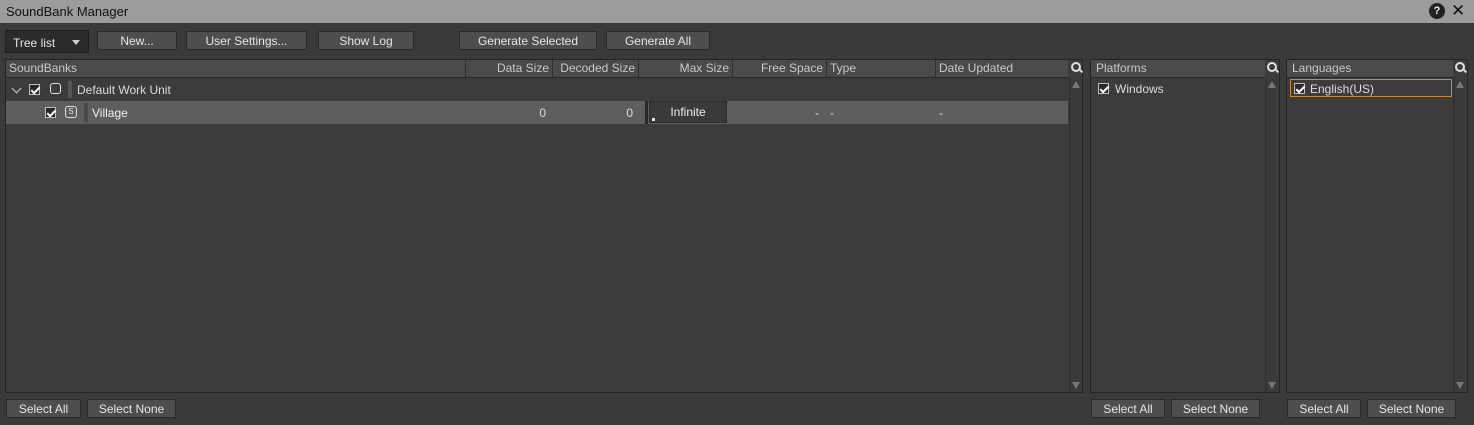  Describe the element at coordinates (542, 113) in the screenshot. I see `data-size-cell: 0` at that location.